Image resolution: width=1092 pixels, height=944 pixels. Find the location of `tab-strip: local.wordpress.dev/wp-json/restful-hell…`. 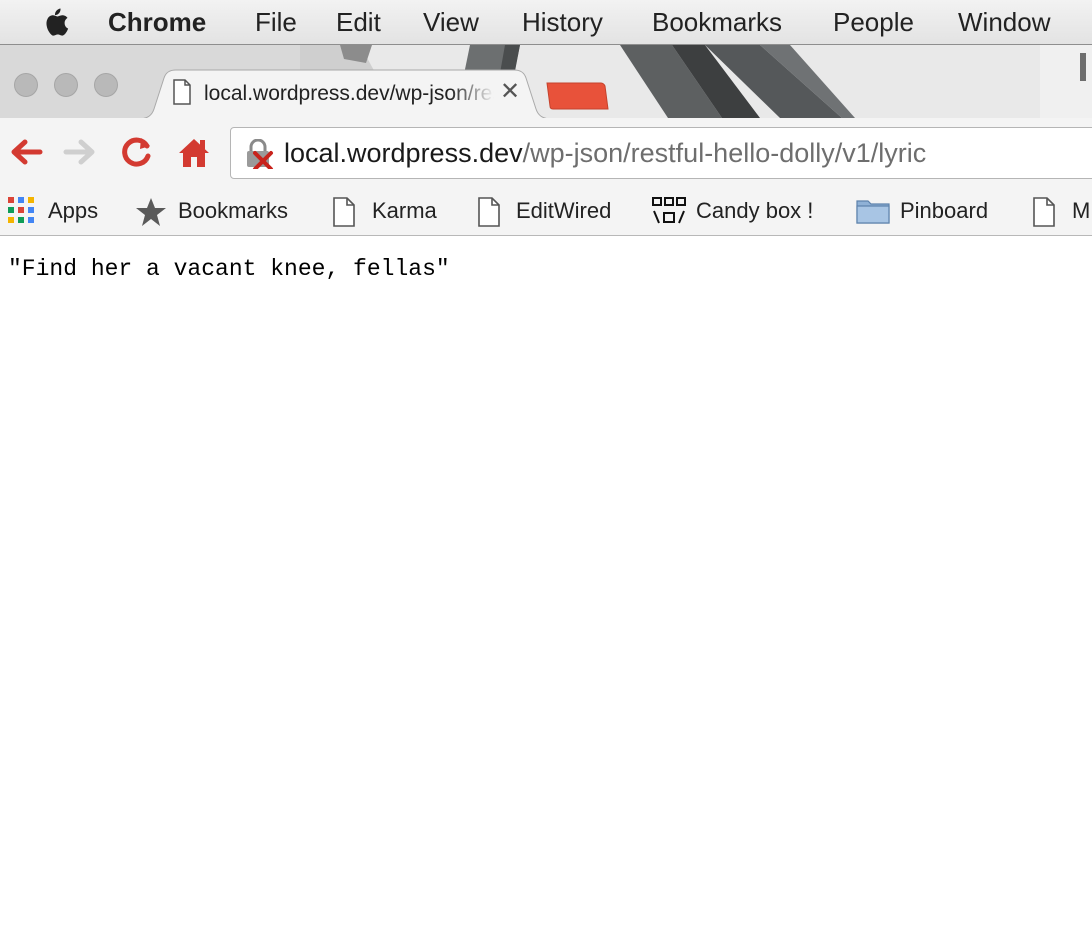

tab-strip: local.wordpress.dev/wp-json/restful-hell… is located at coordinates (546, 81).